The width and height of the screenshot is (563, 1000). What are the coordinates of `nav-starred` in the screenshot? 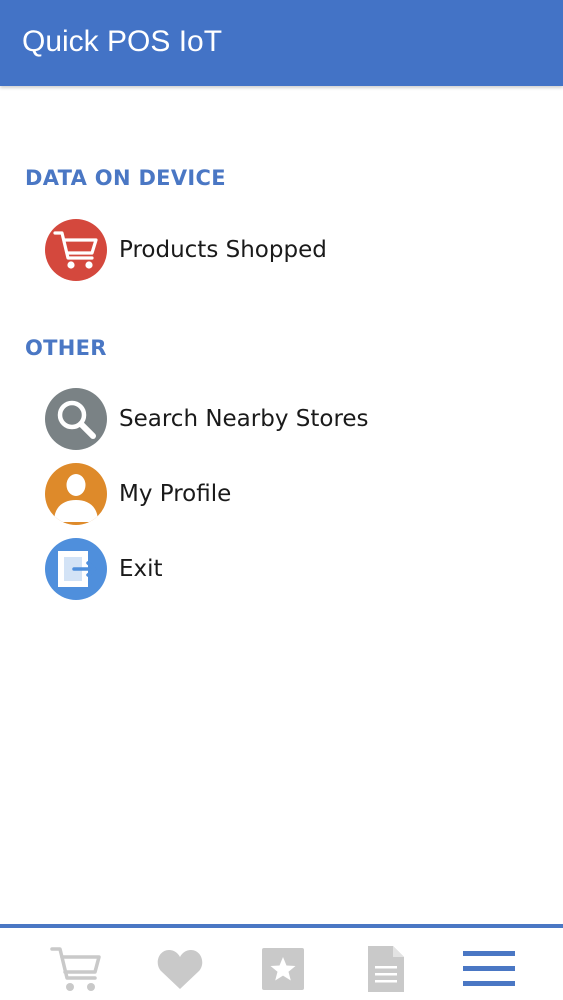 It's located at (283, 969).